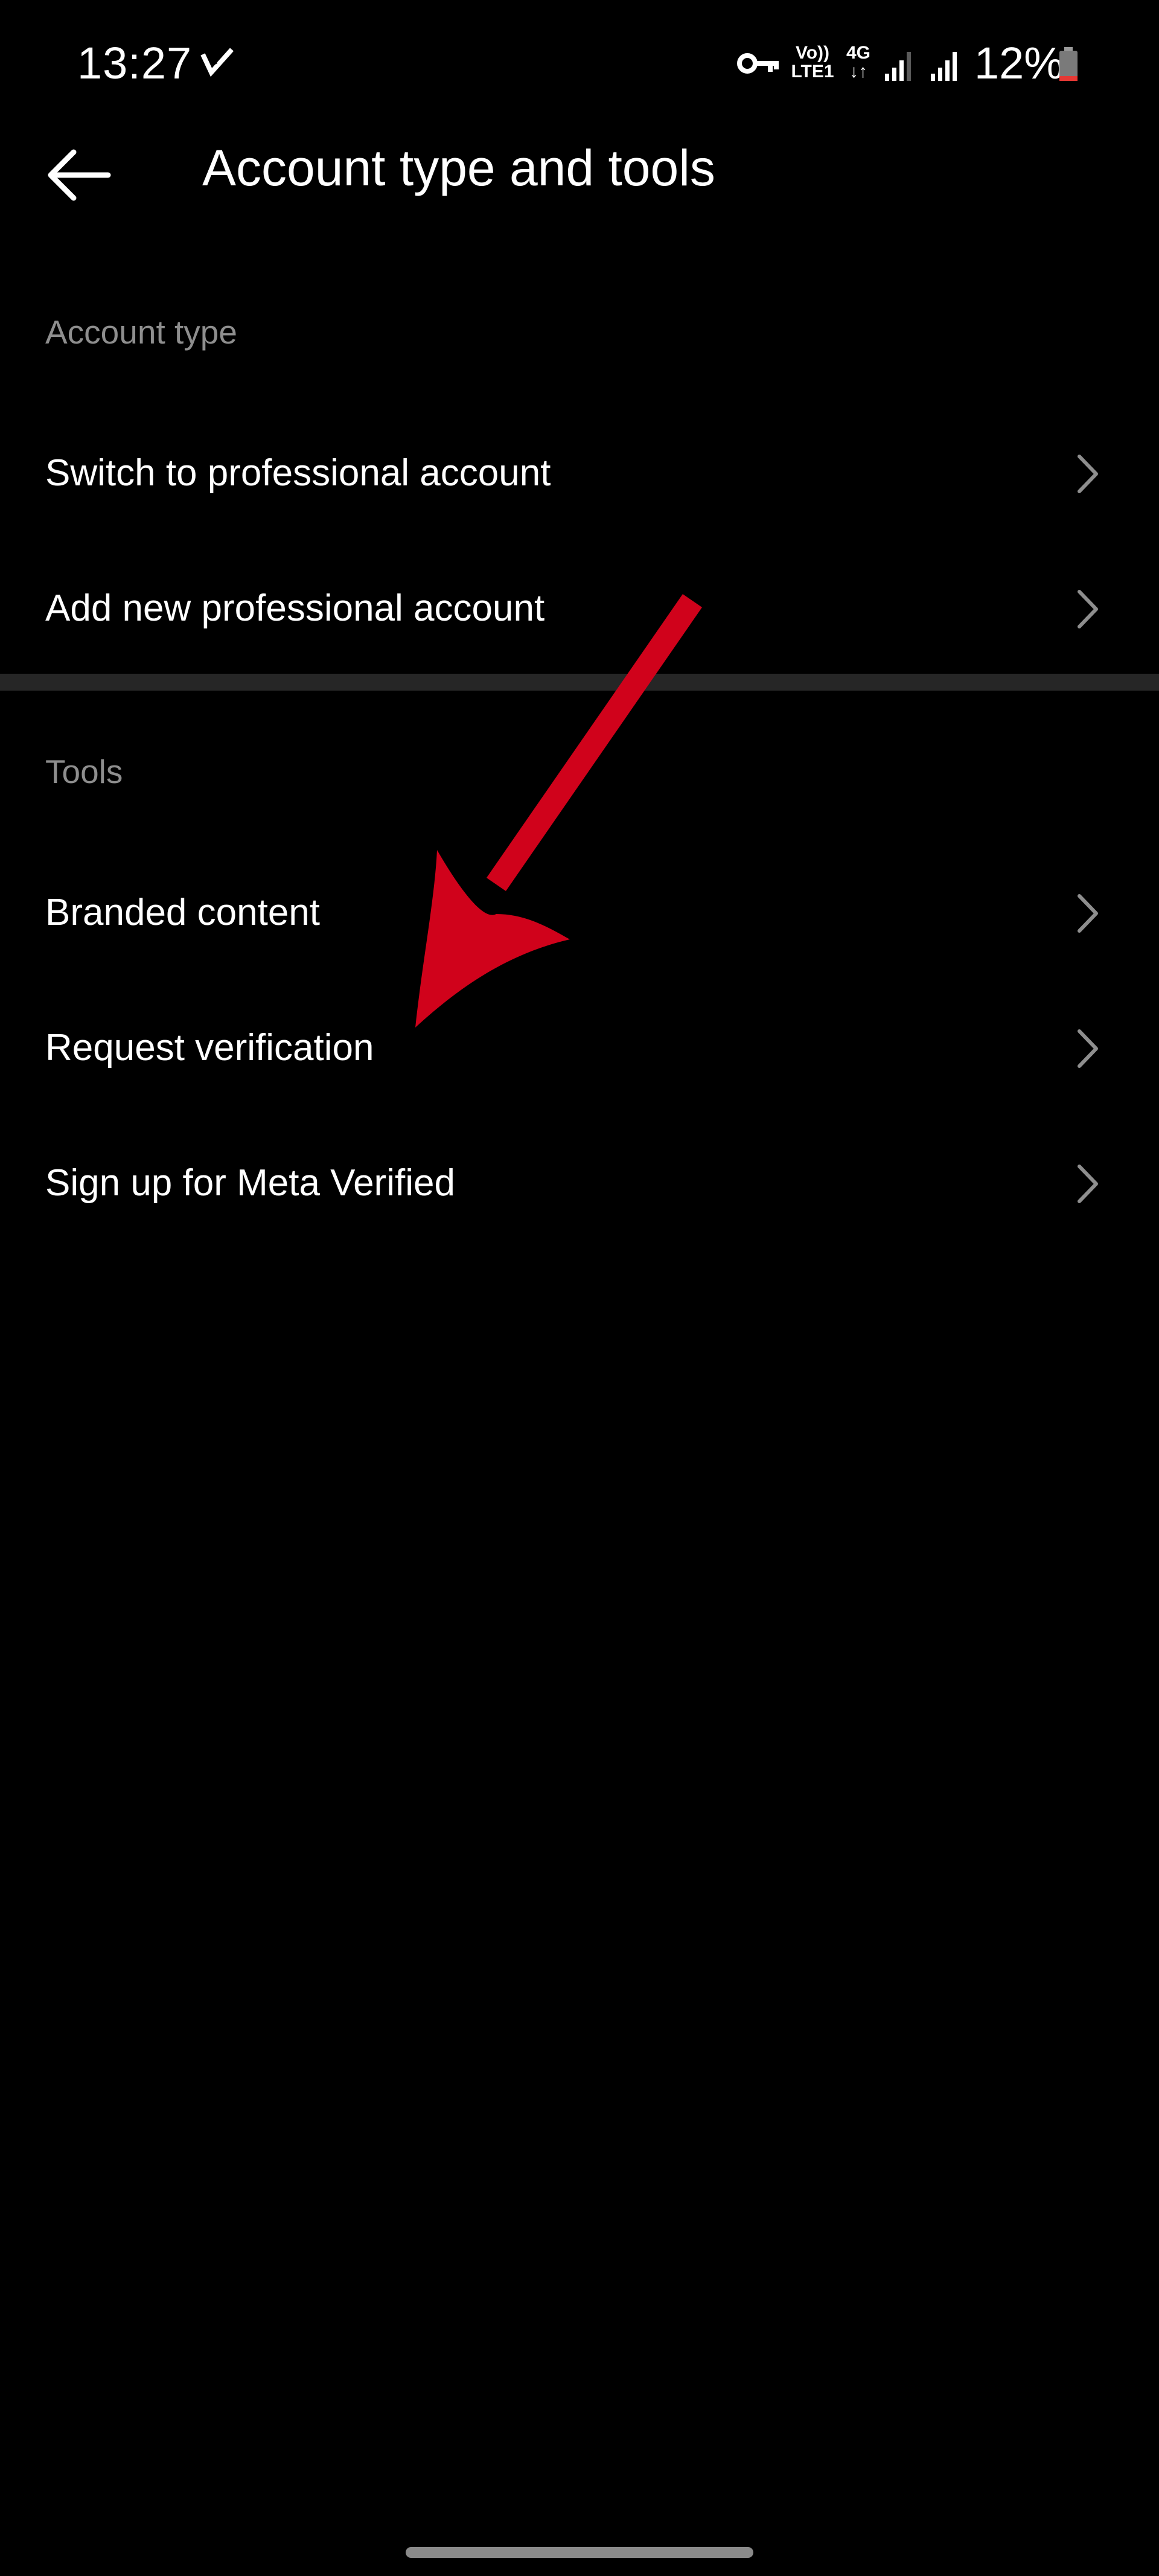 This screenshot has width=1159, height=2576. I want to click on network-activity: ↓↑, so click(858, 72).